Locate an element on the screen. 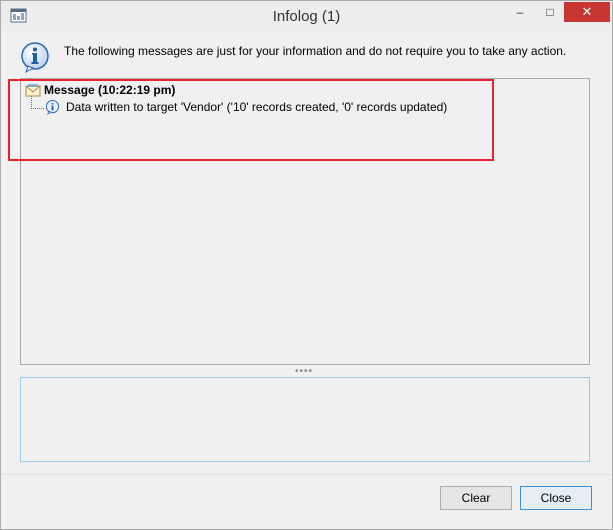 The height and width of the screenshot is (530, 613). envelope-icon is located at coordinates (33, 90).